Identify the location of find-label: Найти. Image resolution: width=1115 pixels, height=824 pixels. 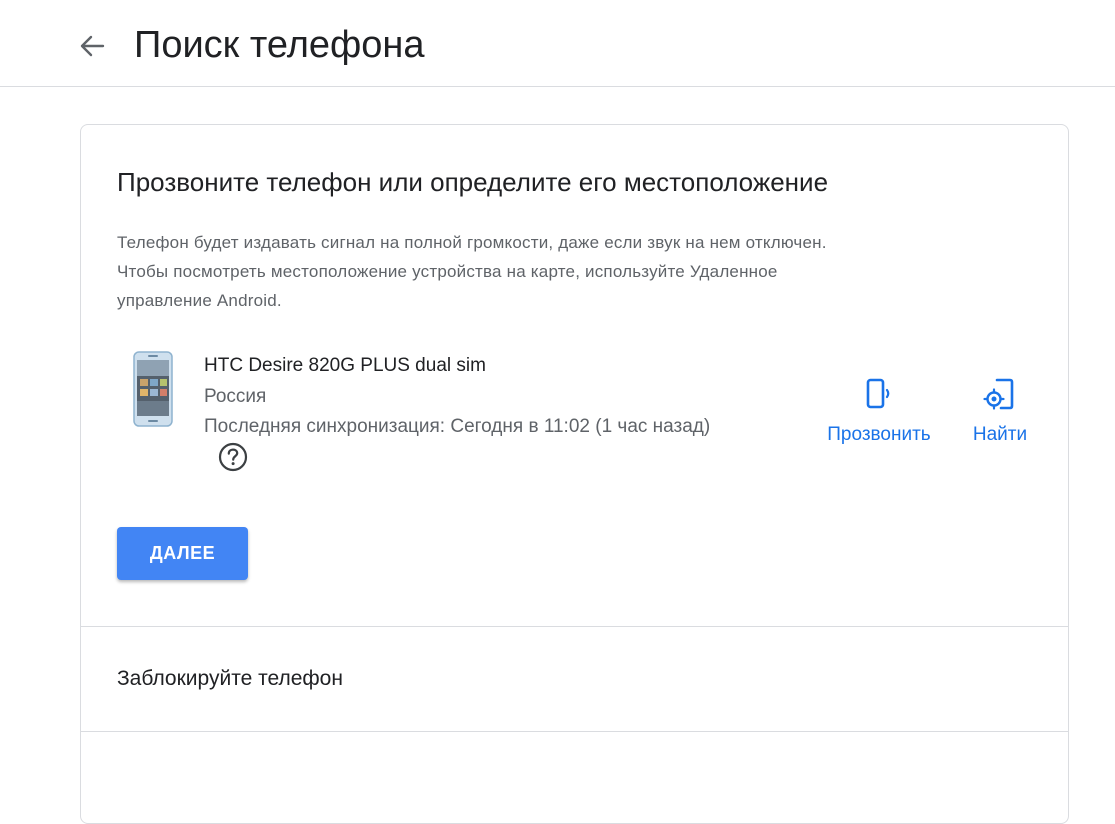
(1000, 434).